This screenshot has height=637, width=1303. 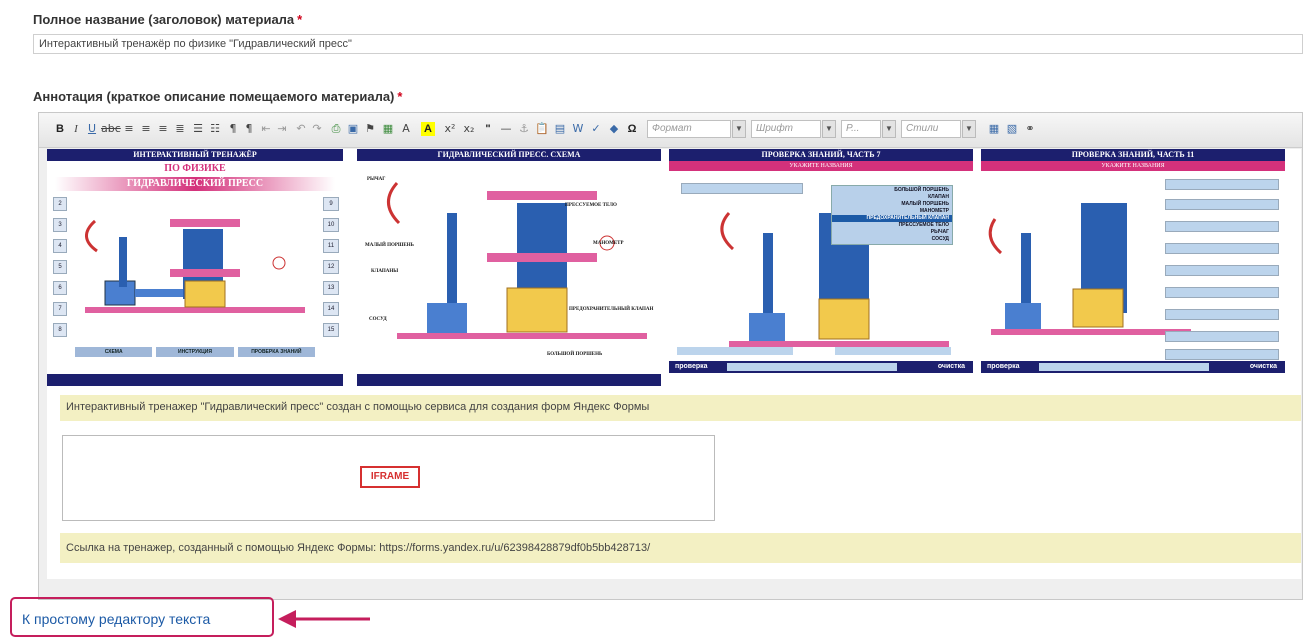 What do you see at coordinates (195, 168) in the screenshot?
I see `screen-heading: ПО ФИЗИКЕ` at bounding box center [195, 168].